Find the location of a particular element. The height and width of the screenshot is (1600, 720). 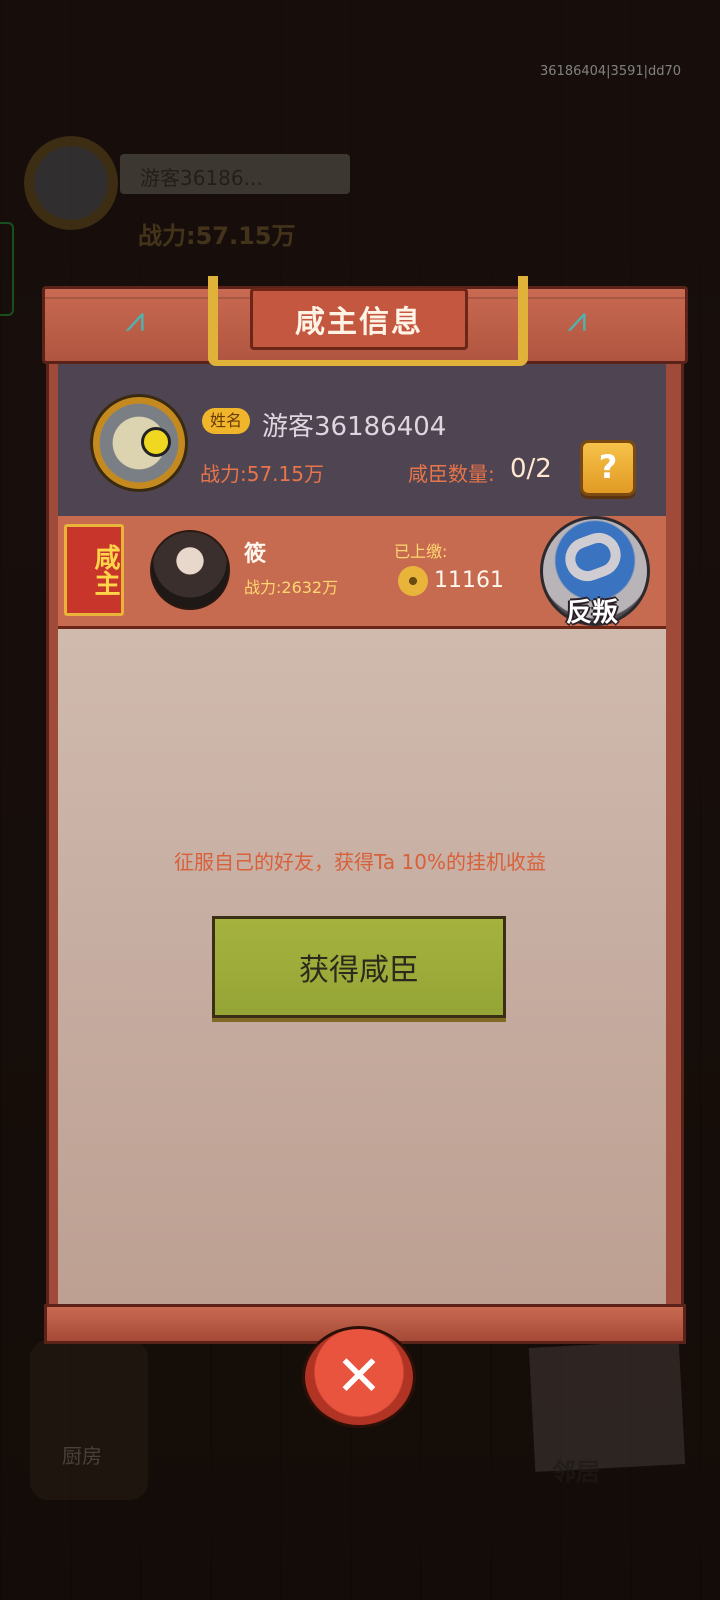

lord-power: 战力:2632万 is located at coordinates (291, 587).